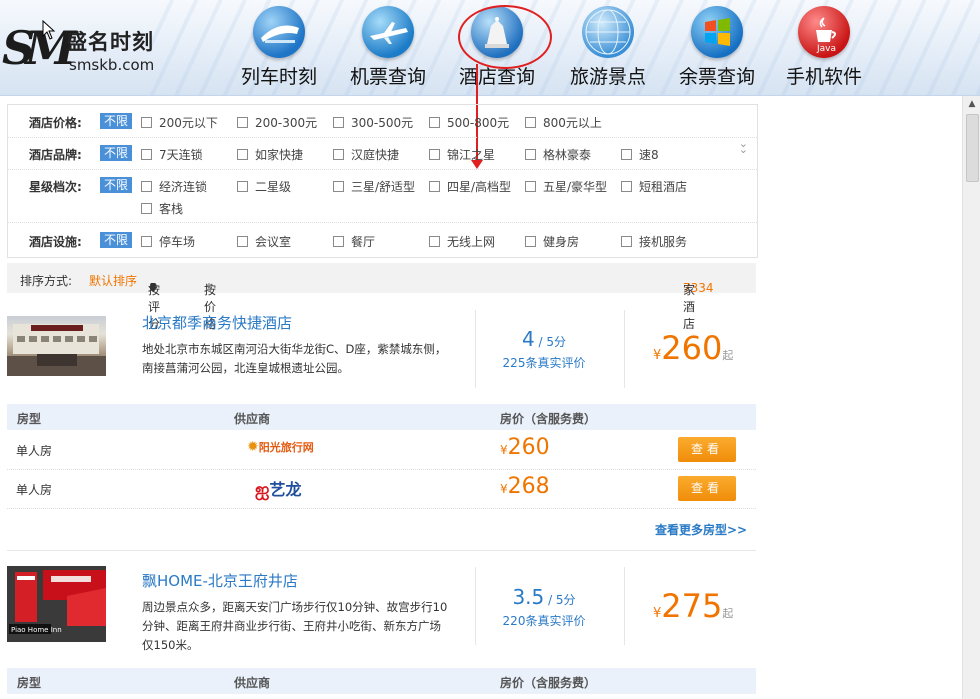 The height and width of the screenshot is (699, 980). What do you see at coordinates (548, 419) in the screenshot?
I see `col-price: 房价（含服务费）` at bounding box center [548, 419].